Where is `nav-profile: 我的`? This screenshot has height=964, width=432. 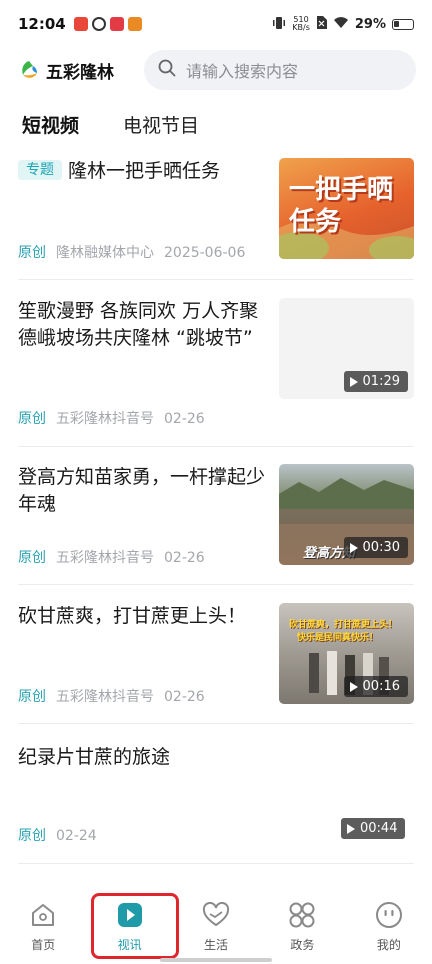 nav-profile: 我的 is located at coordinates (389, 926).